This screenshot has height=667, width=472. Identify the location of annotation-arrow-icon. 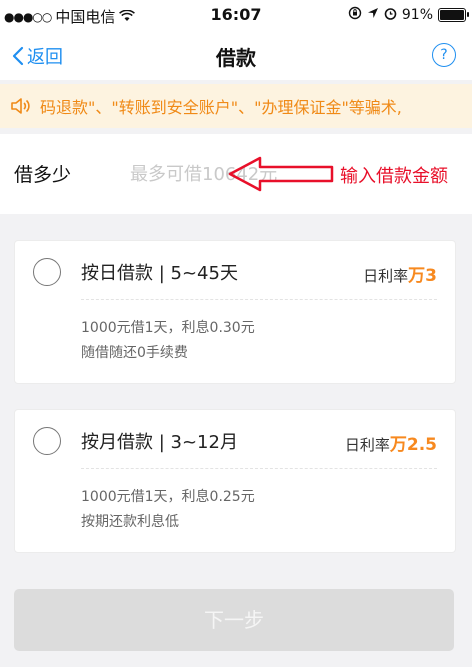
(281, 174).